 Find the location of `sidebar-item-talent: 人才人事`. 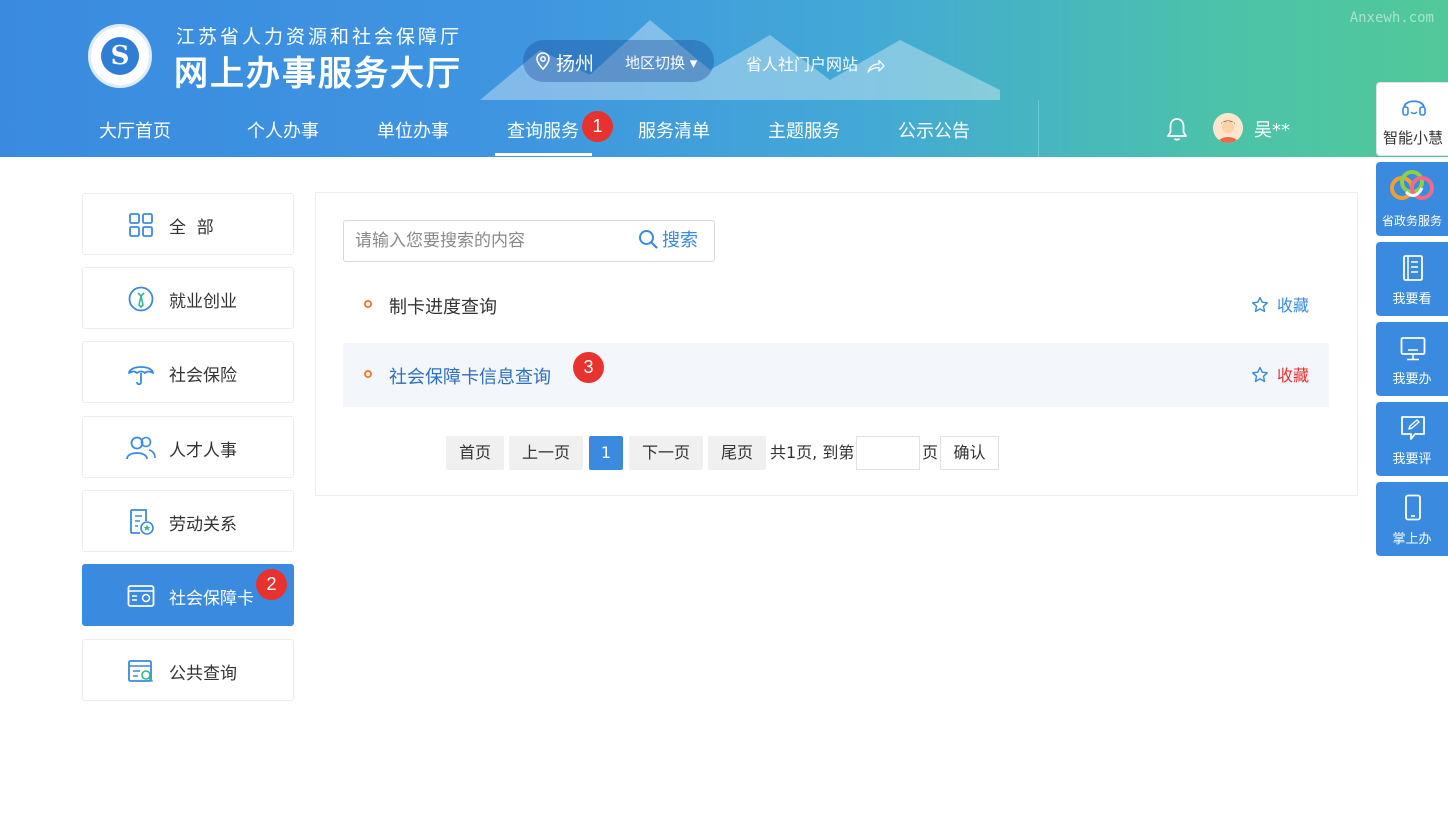

sidebar-item-talent: 人才人事 is located at coordinates (188, 447).